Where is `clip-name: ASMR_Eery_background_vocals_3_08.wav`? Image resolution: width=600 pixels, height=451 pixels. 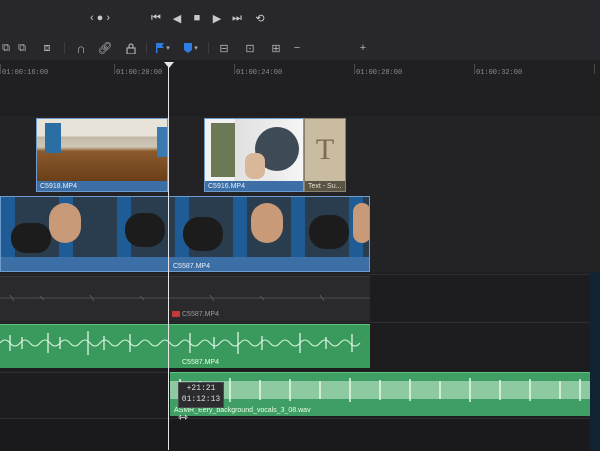 clip-name: ASMR_Eery_background_vocals_3_08.wav is located at coordinates (242, 410).